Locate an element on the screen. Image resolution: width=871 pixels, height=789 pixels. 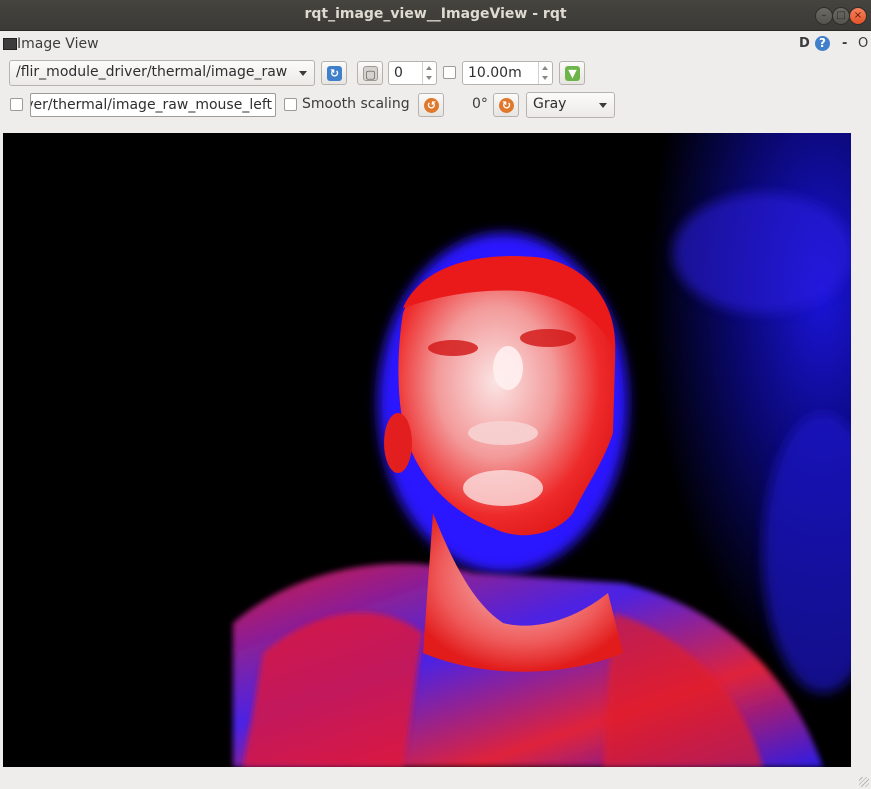
mouse-publish-checkbox is located at coordinates (16, 104).